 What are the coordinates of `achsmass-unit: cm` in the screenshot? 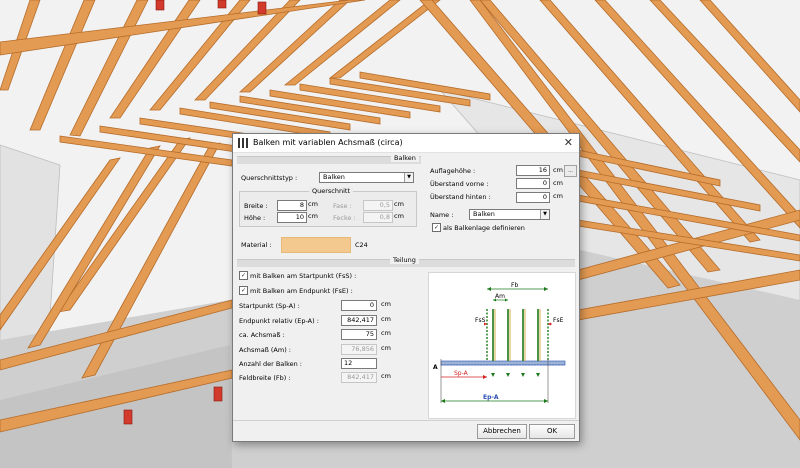 It's located at (386, 333).